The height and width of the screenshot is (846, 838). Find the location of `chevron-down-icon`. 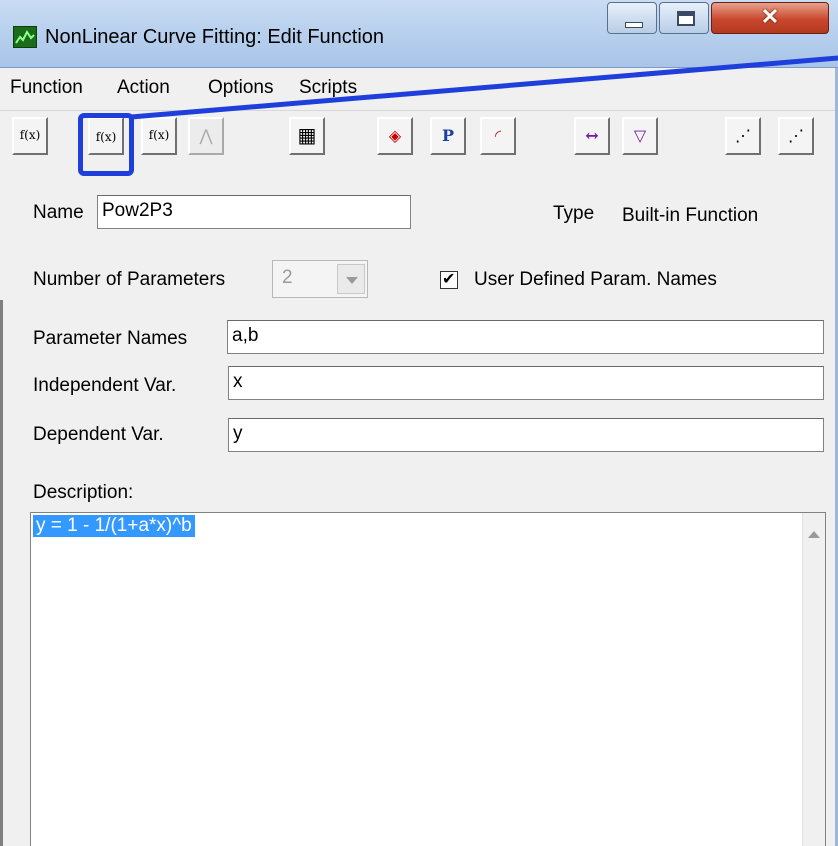

chevron-down-icon is located at coordinates (351, 279).